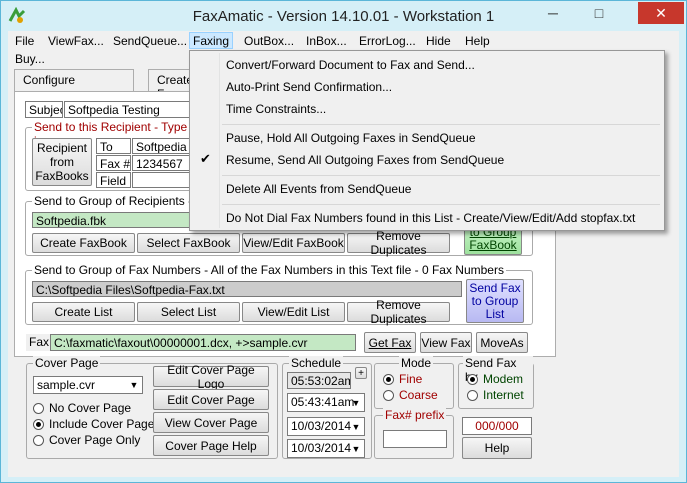  What do you see at coordinates (502, 342) in the screenshot?
I see `moveas-button: MoveAs` at bounding box center [502, 342].